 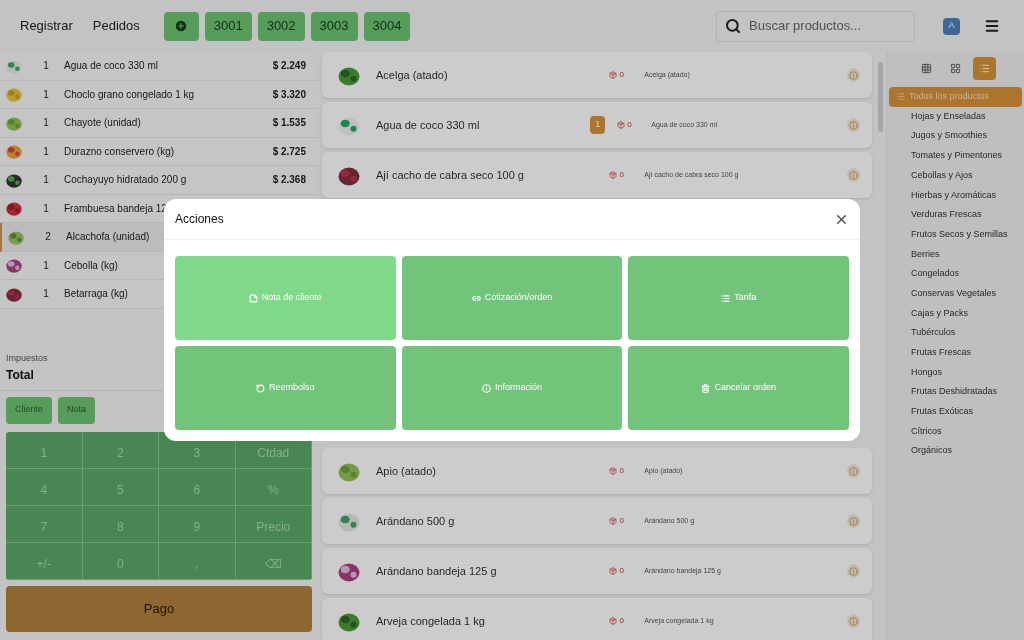 What do you see at coordinates (281, 26) in the screenshot?
I see `order-tab: 3002` at bounding box center [281, 26].